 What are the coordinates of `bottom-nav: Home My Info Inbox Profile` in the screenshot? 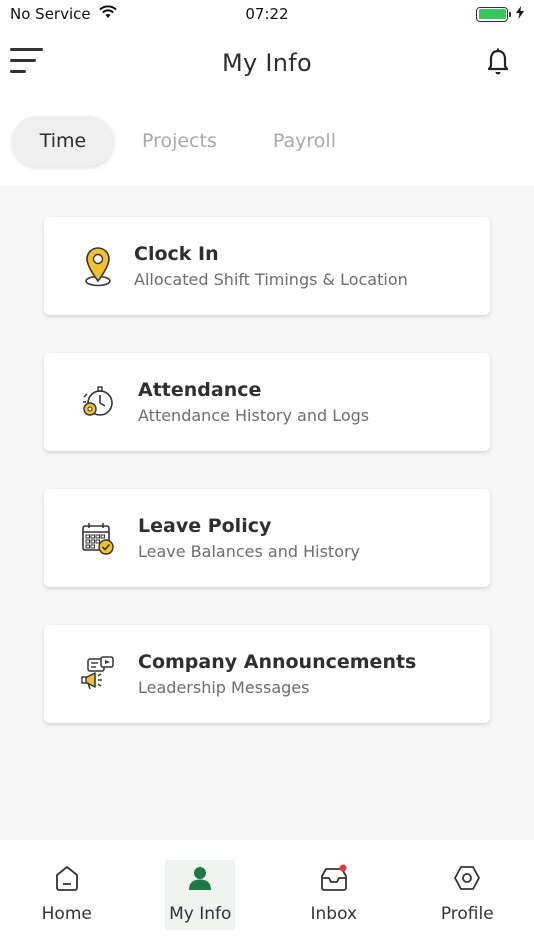 It's located at (267, 895).